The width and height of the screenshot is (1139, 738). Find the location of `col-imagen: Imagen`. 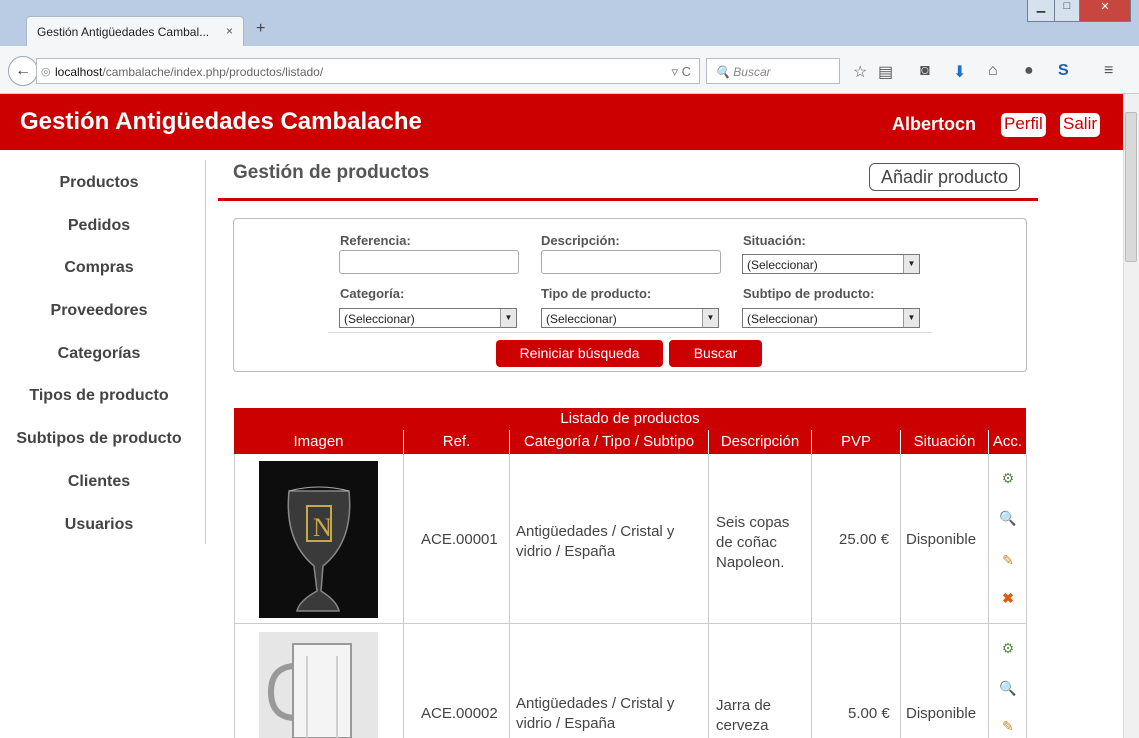

col-imagen: Imagen is located at coordinates (318, 442).